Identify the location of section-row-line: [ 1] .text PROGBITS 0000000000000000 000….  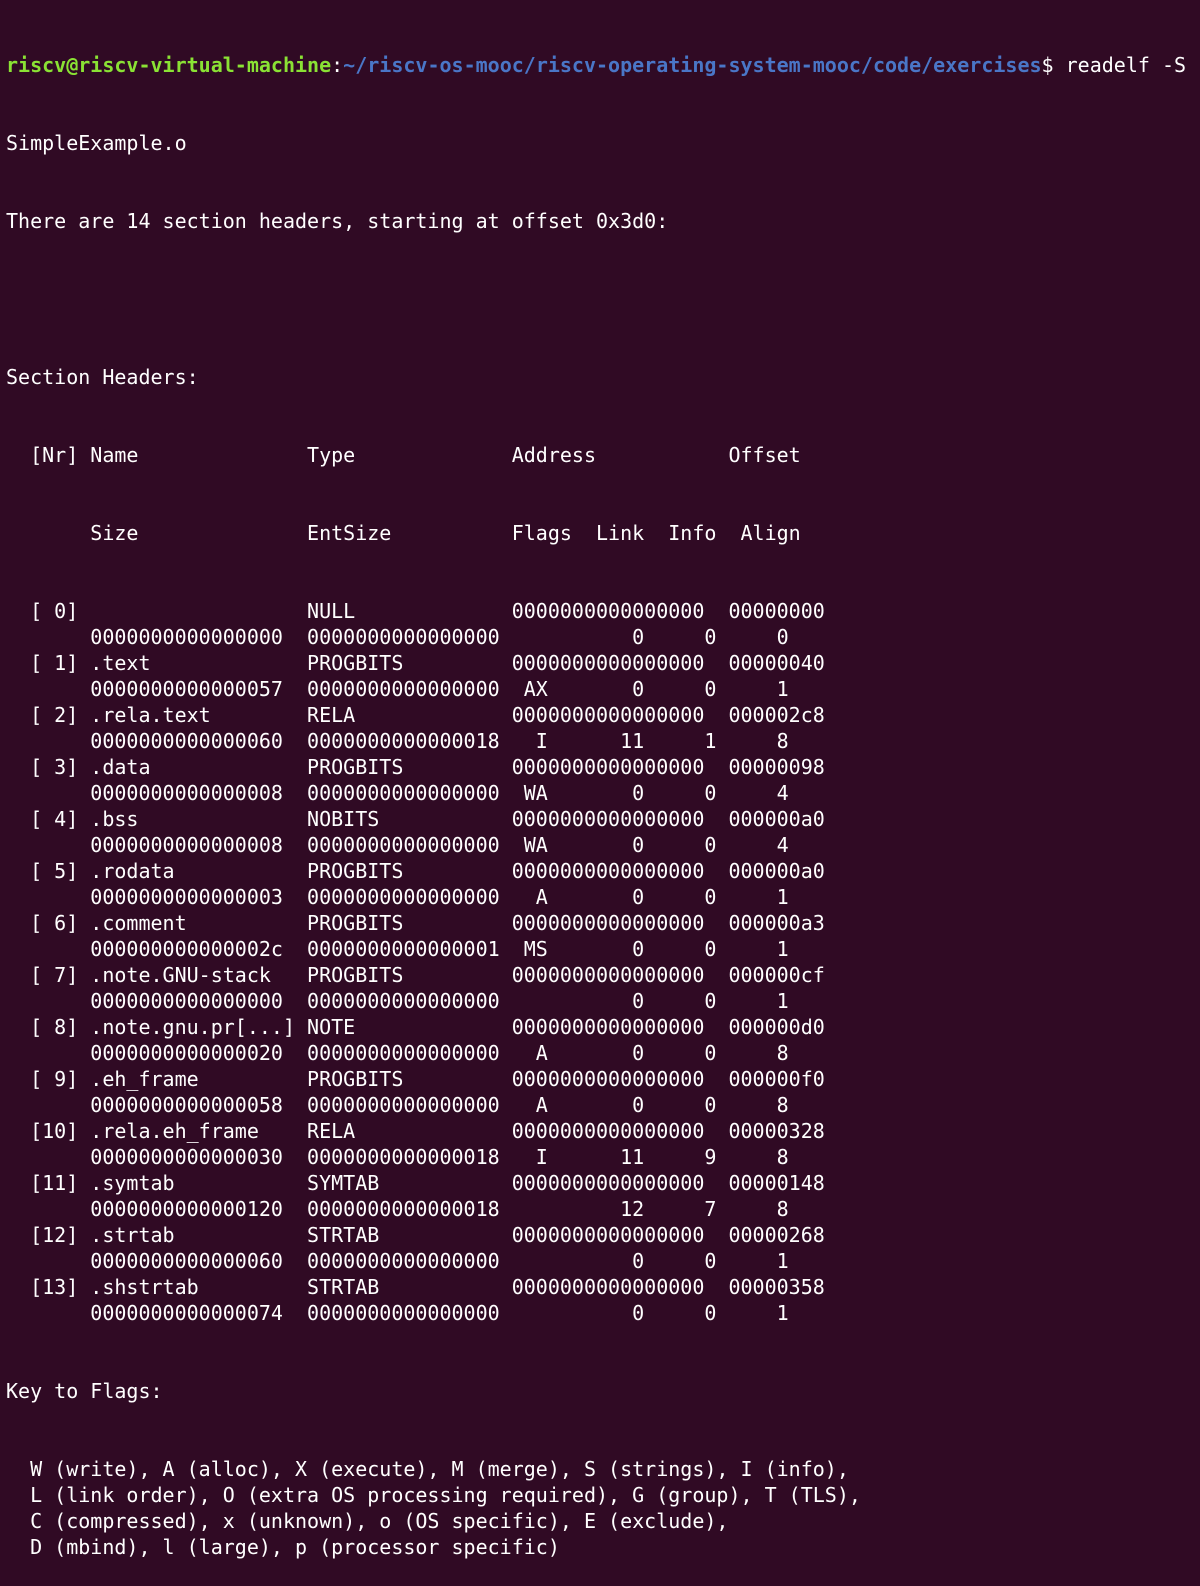
(415, 663).